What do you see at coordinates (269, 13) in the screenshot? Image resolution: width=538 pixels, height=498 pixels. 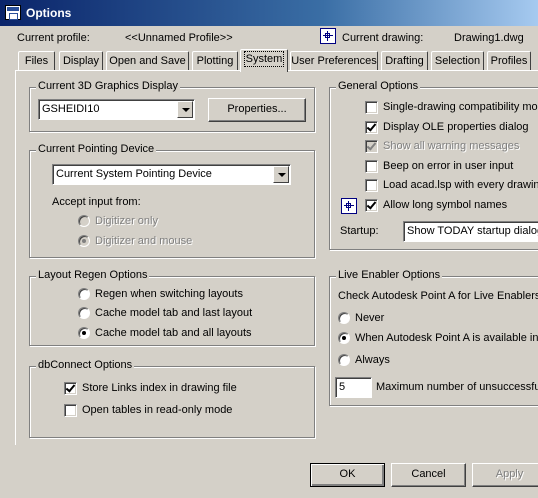 I see `title-bar: Options` at bounding box center [269, 13].